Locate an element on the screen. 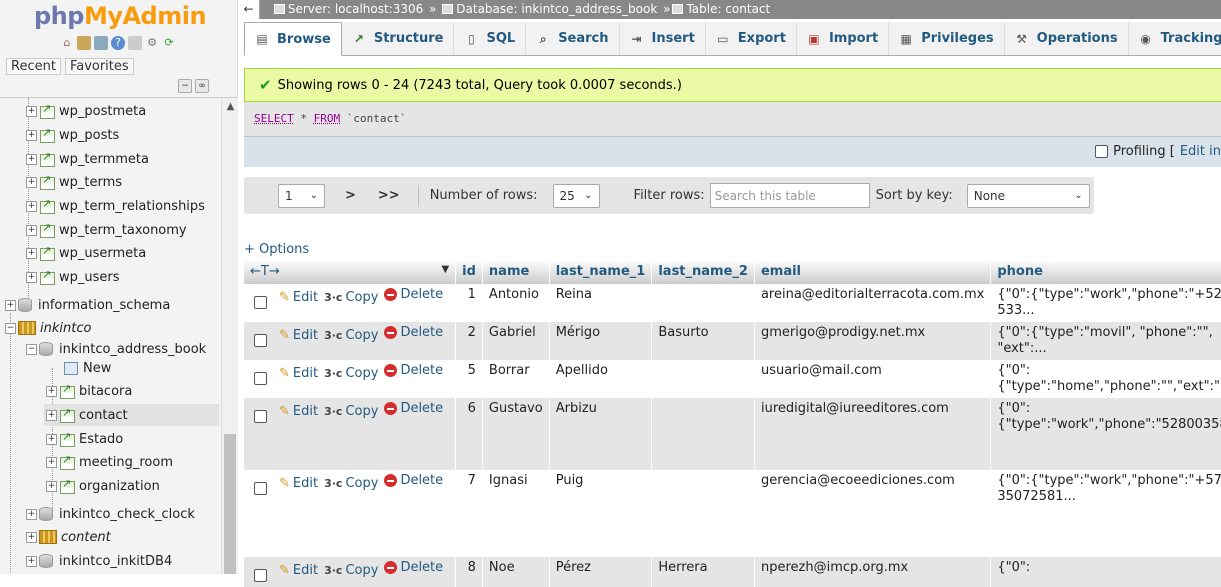 The height and width of the screenshot is (587, 1221). column-header-last-name-1: last_name_1 is located at coordinates (601, 271).